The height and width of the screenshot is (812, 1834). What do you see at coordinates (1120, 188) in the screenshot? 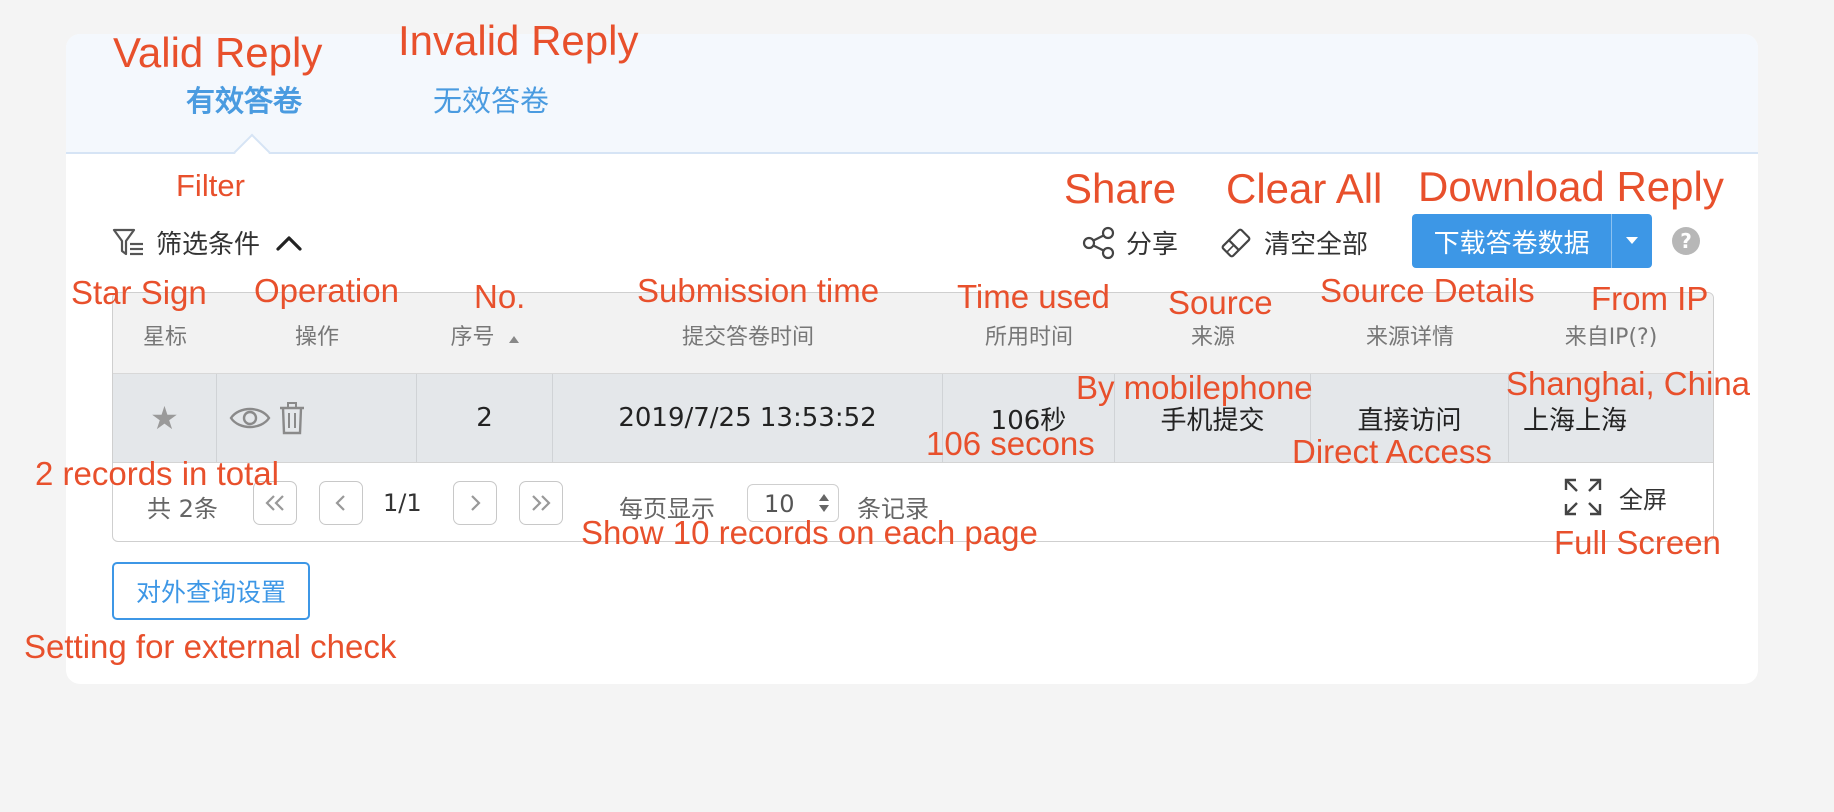
I see `annotation-share: Share` at bounding box center [1120, 188].